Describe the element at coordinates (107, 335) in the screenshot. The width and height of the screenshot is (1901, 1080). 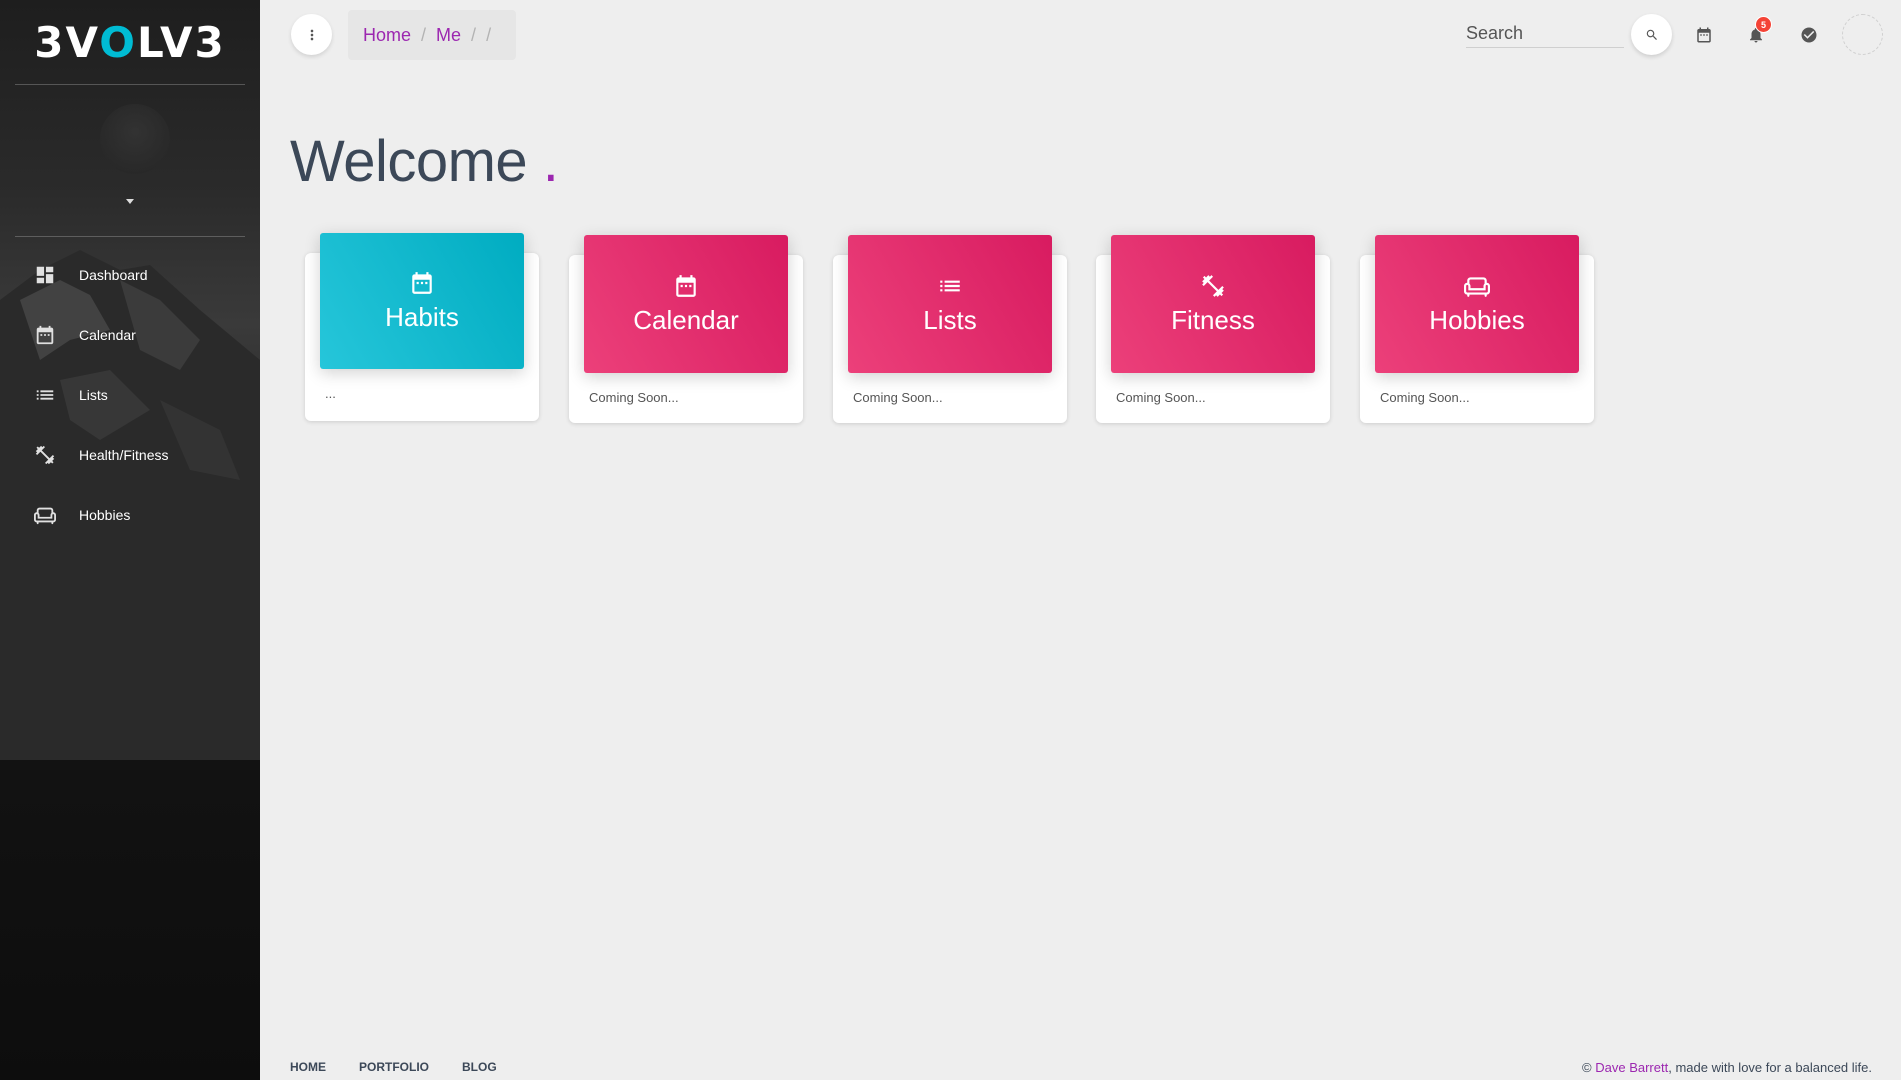
I see `sidebar-item-label: Calendar` at that location.